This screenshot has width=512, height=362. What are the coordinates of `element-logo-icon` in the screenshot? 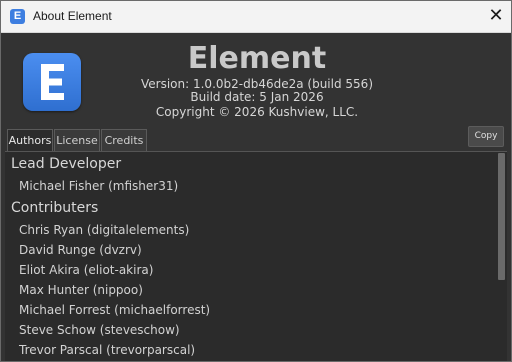 It's located at (52, 82).